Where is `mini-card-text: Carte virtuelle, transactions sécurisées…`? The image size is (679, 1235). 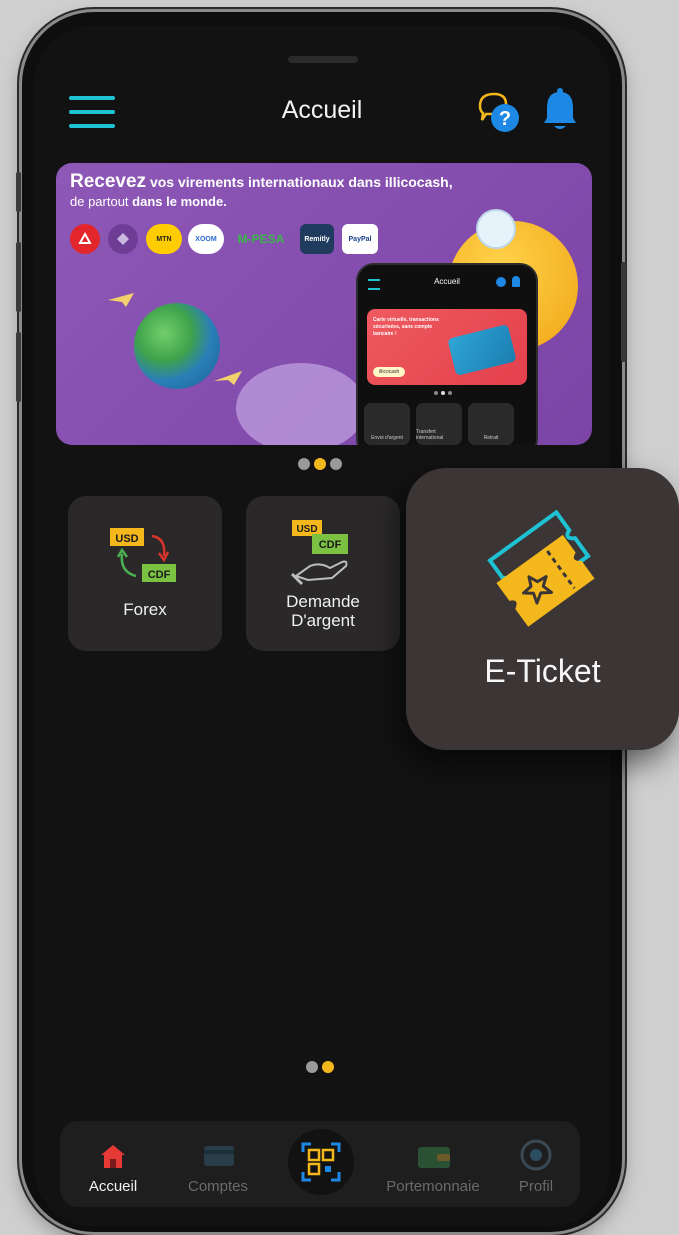 mini-card-text: Carte virtuelle, transactions sécurisées… is located at coordinates (406, 327).